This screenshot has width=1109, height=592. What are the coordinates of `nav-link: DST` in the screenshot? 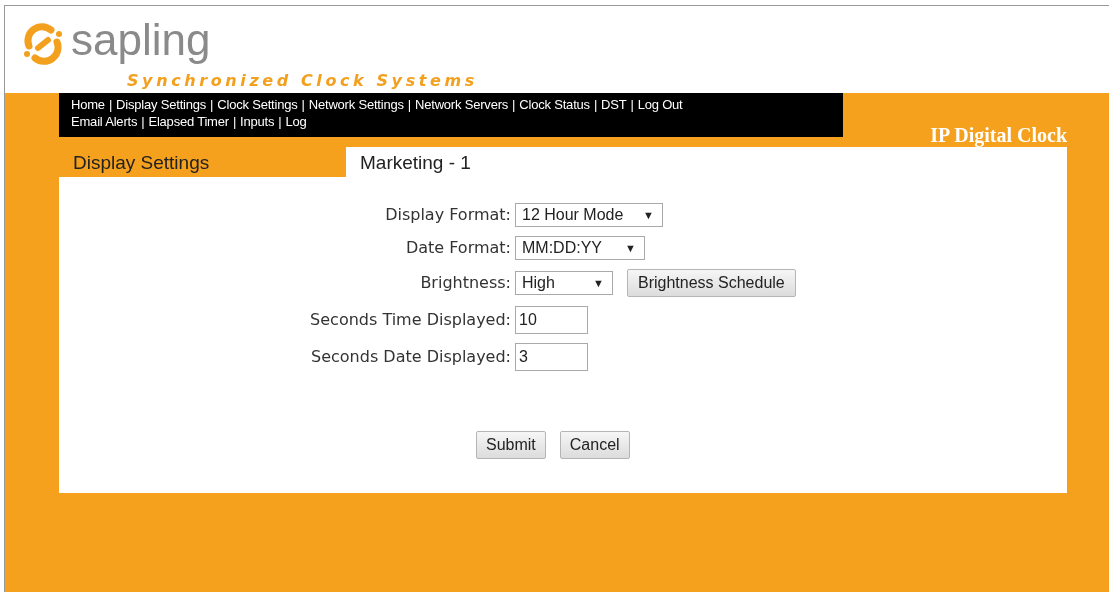 It's located at (614, 104).